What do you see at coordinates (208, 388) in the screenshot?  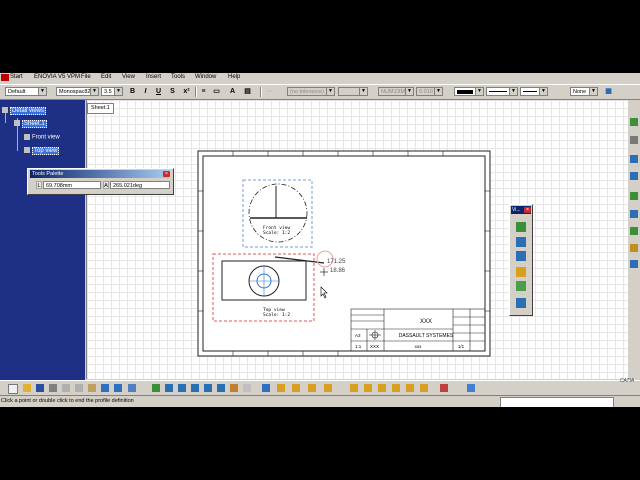 I see `zoom-area-icon` at bounding box center [208, 388].